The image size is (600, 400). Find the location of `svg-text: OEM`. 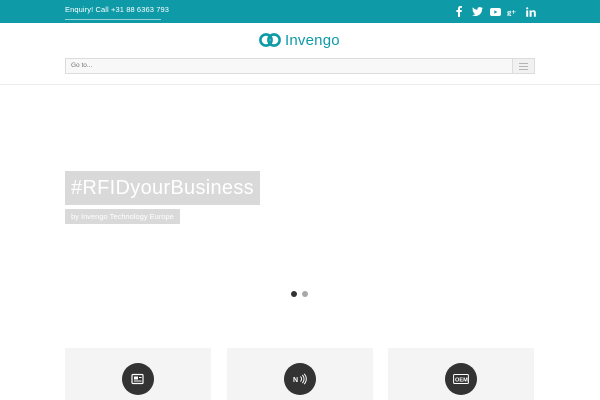

svg-text: OEM is located at coordinates (461, 381).